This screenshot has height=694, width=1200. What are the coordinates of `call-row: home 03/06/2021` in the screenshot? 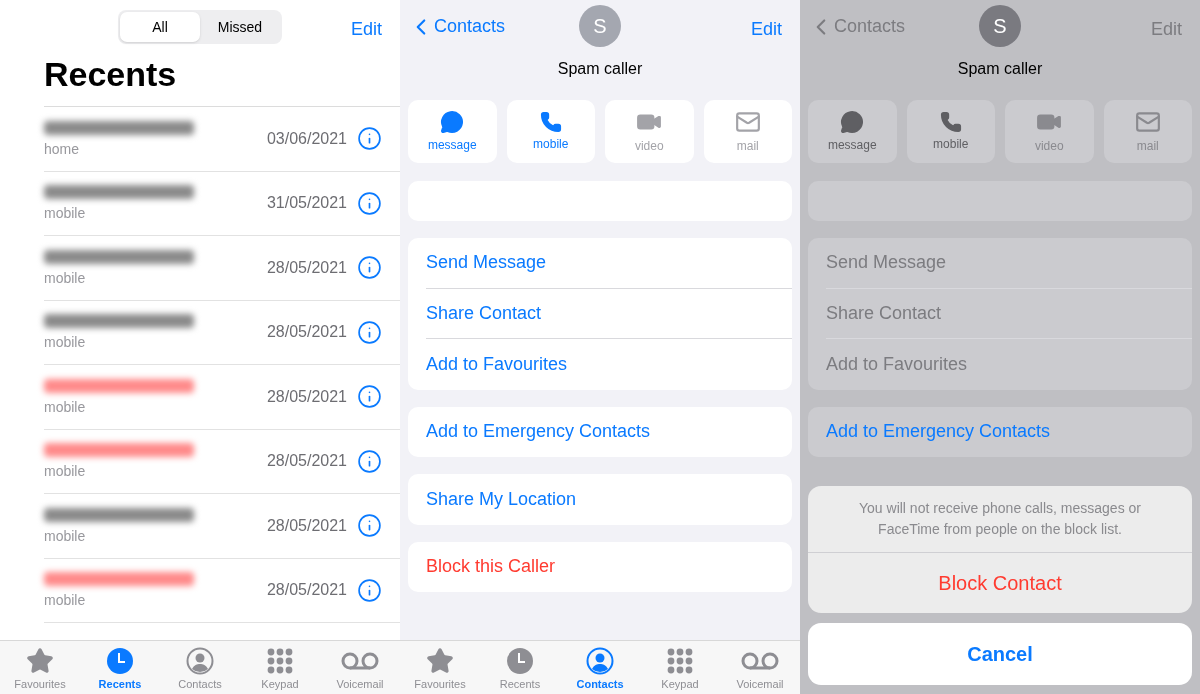 It's located at (222, 139).